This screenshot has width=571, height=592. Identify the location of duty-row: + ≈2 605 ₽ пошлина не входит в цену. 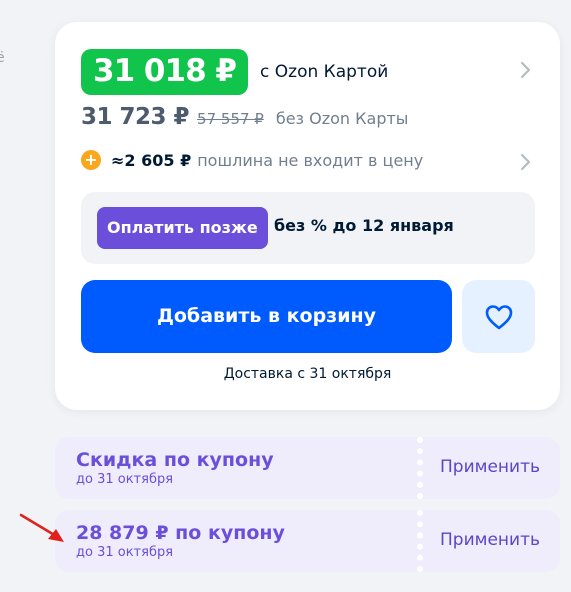
(252, 160).